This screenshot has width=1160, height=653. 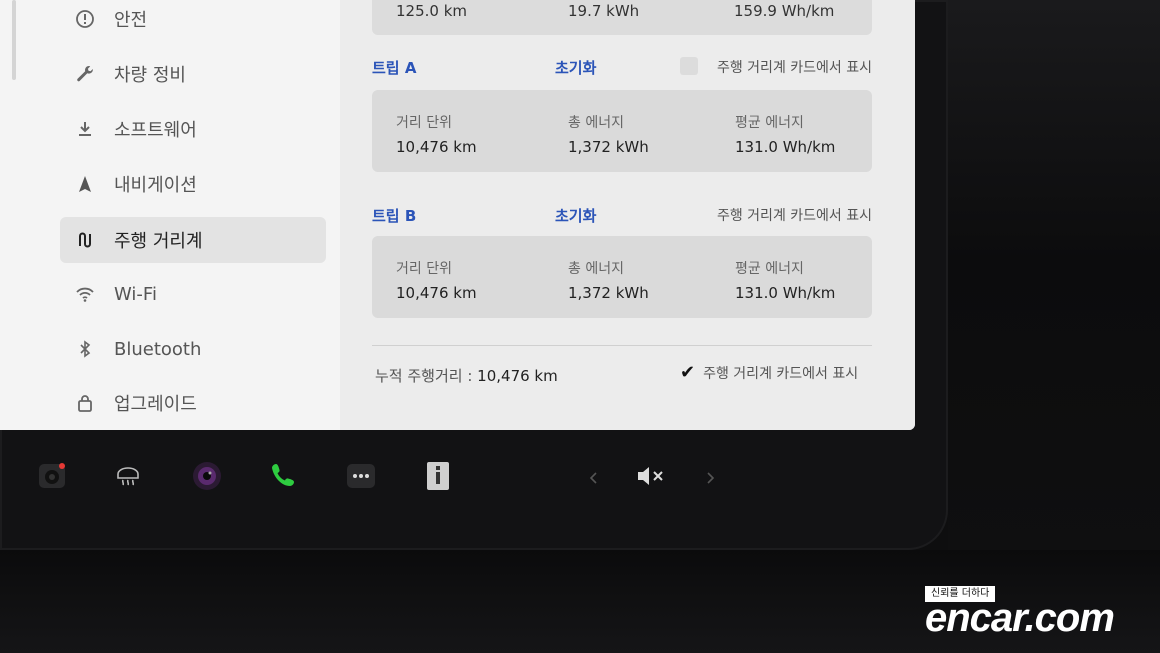 I want to click on odometer-show-label: 주행 거리계 카드에서 표시, so click(x=781, y=373).